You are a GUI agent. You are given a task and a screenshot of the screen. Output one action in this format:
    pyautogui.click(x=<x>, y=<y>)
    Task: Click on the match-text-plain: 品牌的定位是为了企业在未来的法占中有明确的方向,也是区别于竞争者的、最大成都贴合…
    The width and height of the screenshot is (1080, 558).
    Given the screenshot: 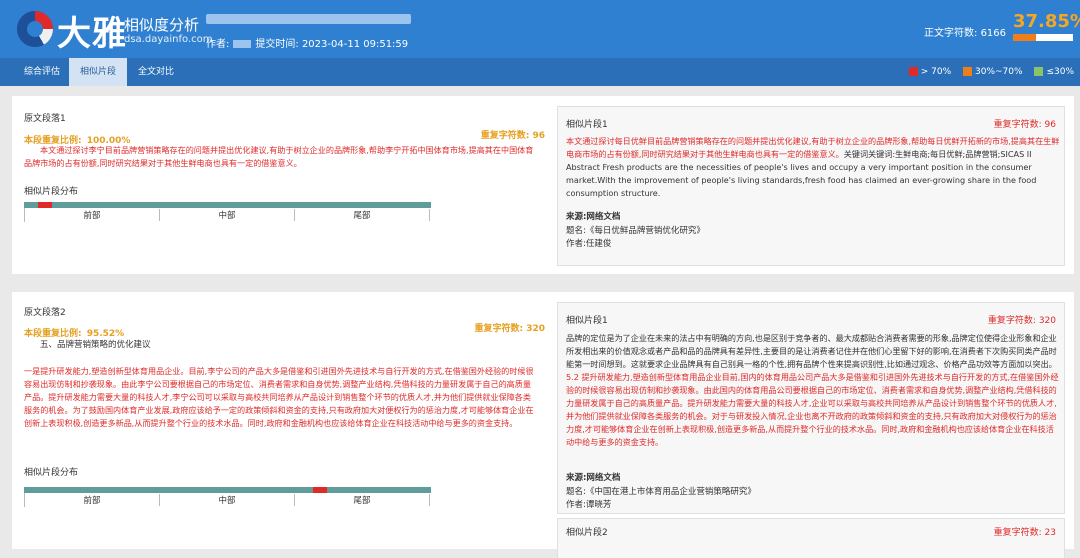 What is the action you would take?
    pyautogui.click(x=811, y=351)
    